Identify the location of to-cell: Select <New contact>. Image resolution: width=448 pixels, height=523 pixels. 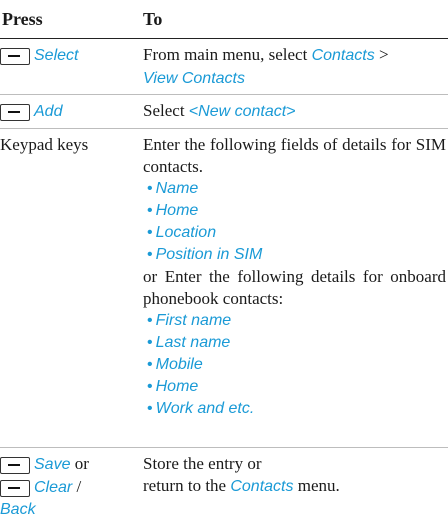
(294, 111).